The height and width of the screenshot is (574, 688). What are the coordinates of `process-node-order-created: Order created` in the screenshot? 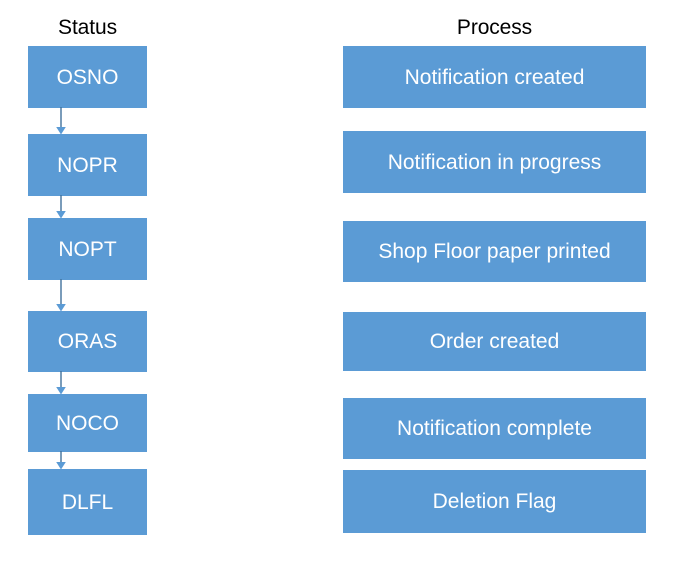 It's located at (494, 341).